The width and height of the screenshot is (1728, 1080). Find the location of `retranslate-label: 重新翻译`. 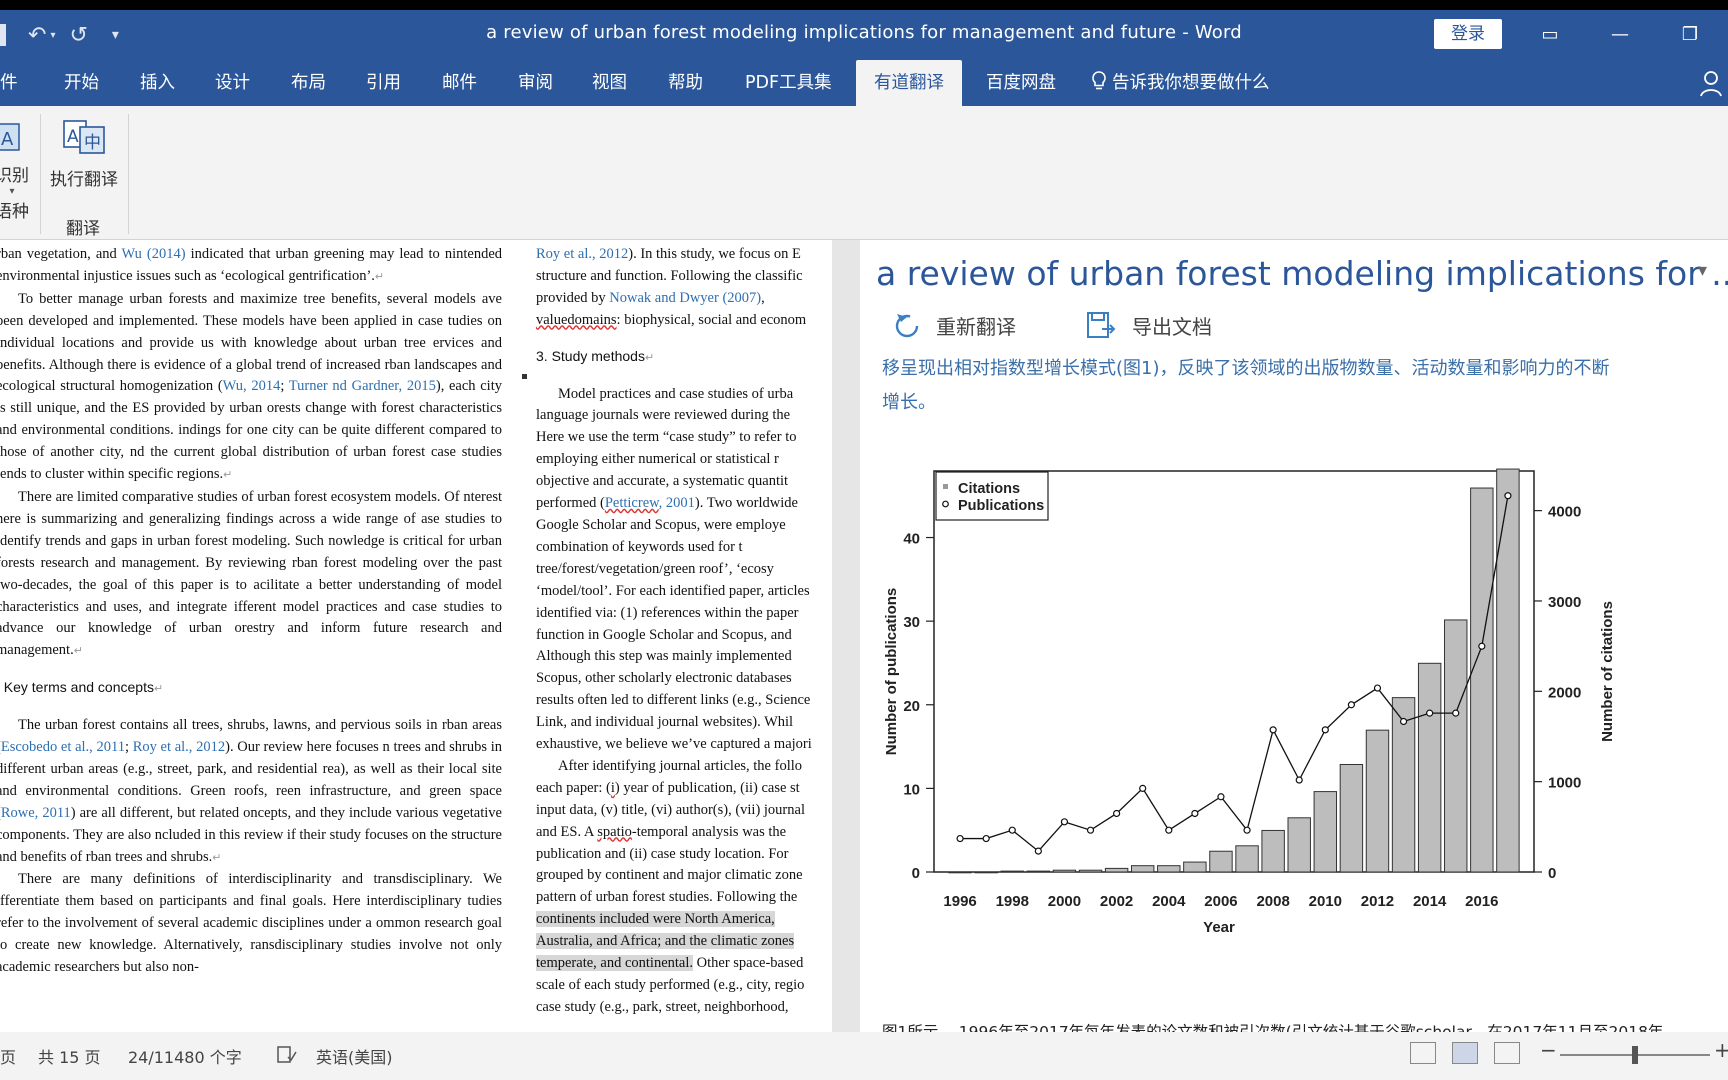

retranslate-label: 重新翻译 is located at coordinates (976, 326).